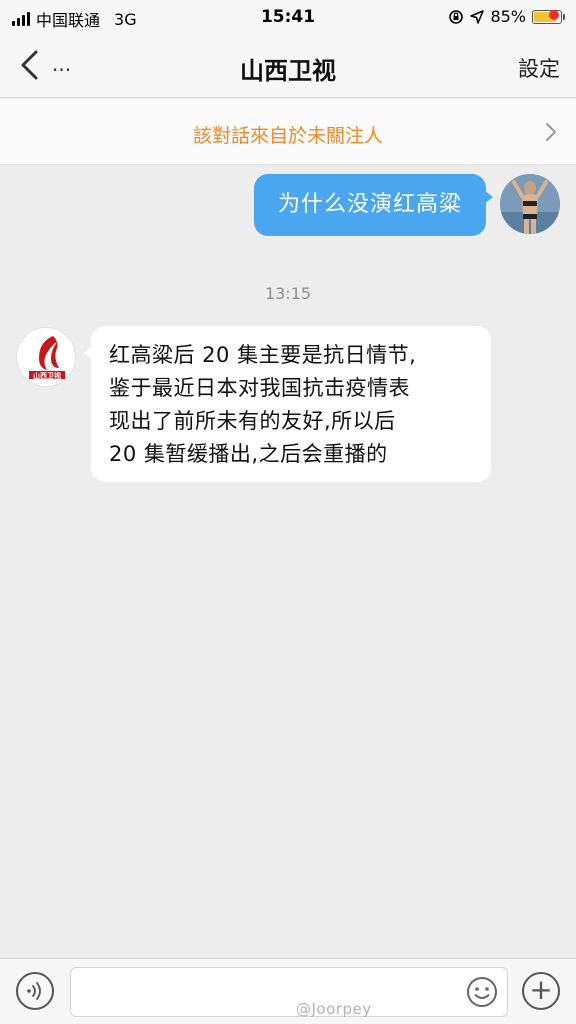 The image size is (576, 1024). I want to click on stranger-notice-banner: 該對話來自於未關注人, so click(288, 132).